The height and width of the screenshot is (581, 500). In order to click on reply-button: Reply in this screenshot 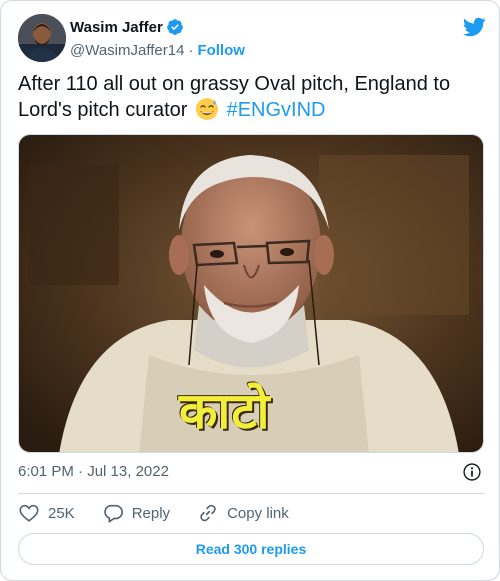, I will do `click(136, 513)`.